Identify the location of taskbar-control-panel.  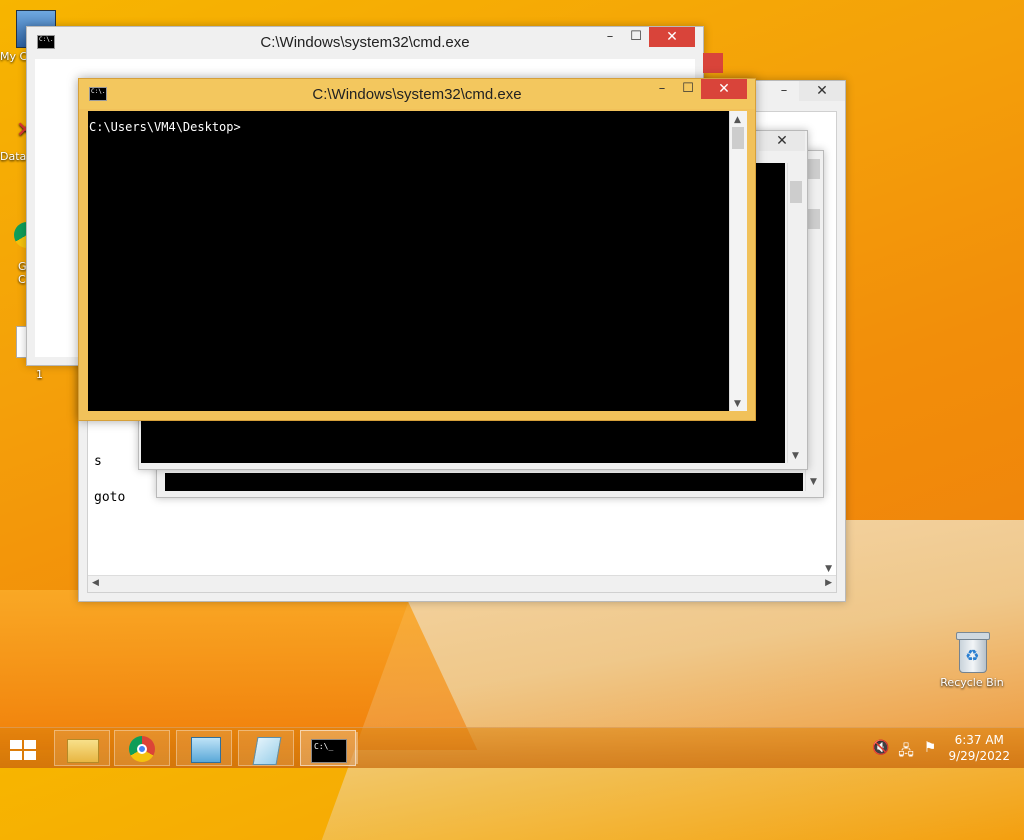
(204, 748).